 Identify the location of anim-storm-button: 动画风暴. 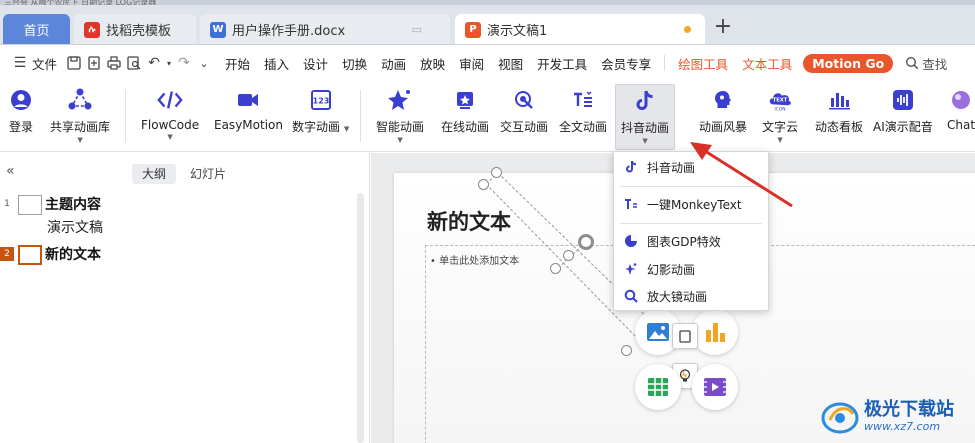
(723, 110).